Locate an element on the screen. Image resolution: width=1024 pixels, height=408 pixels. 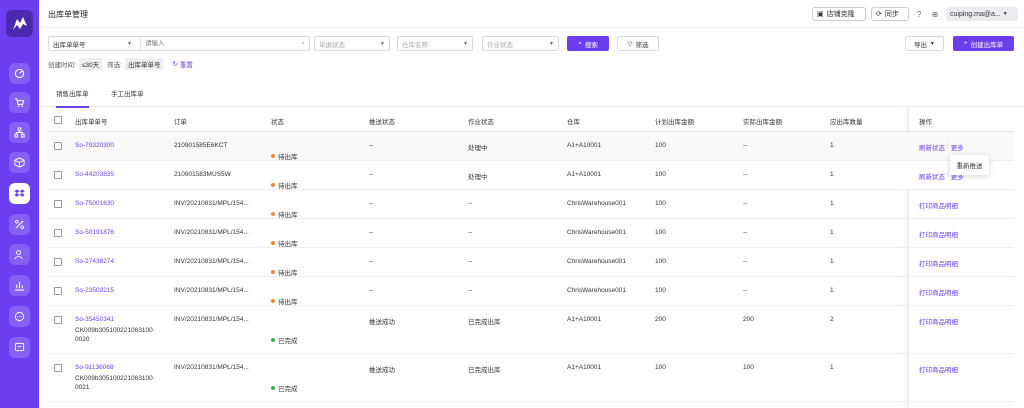
outbound-no-link: So-91136068 is located at coordinates (94, 367).